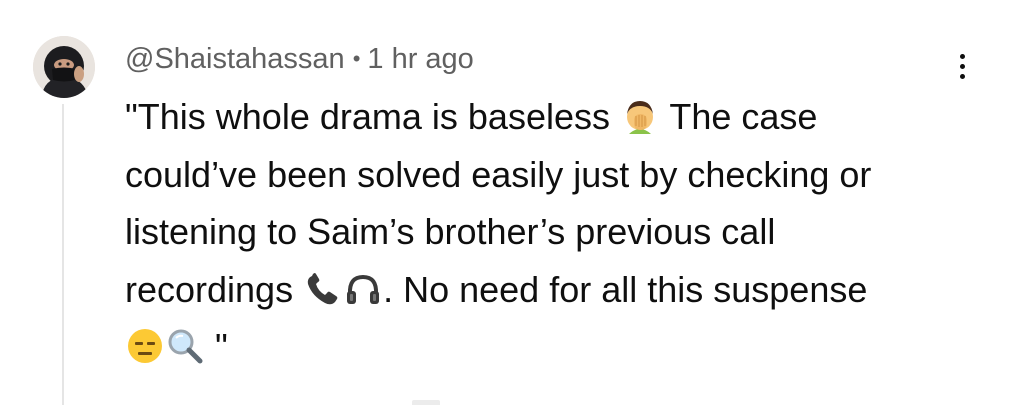 This screenshot has height=405, width=1024. What do you see at coordinates (625, 289) in the screenshot?
I see `comment-text-segment: . No need for all this suspense` at bounding box center [625, 289].